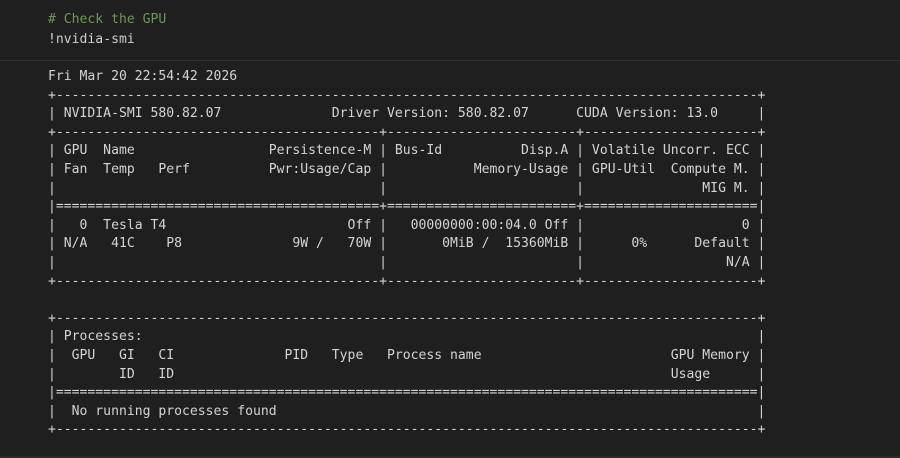 The height and width of the screenshot is (458, 900). I want to click on shell-bang: !, so click(52, 39).